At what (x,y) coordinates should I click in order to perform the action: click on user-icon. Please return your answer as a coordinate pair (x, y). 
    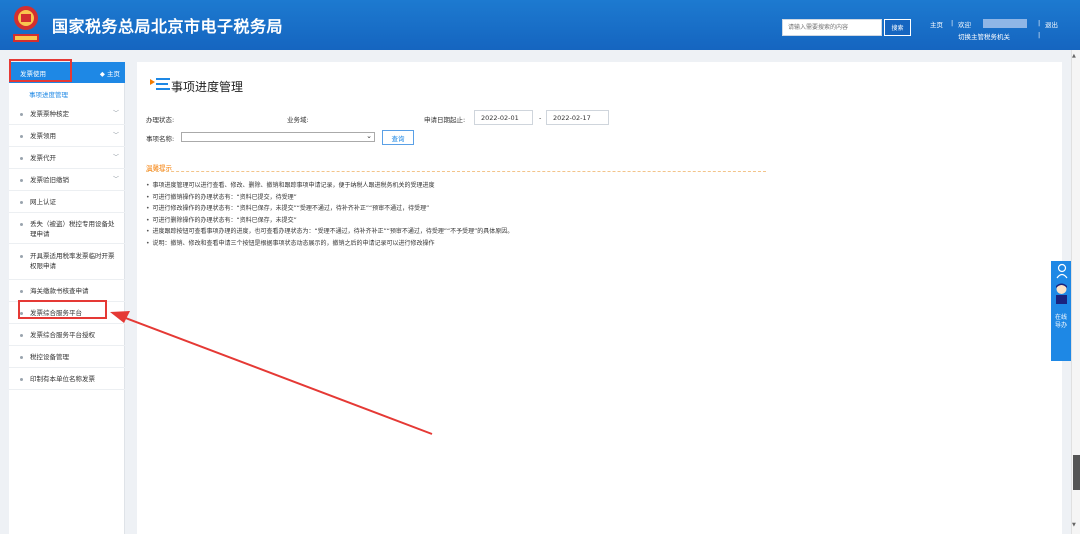
    Looking at the image, I should click on (1062, 271).